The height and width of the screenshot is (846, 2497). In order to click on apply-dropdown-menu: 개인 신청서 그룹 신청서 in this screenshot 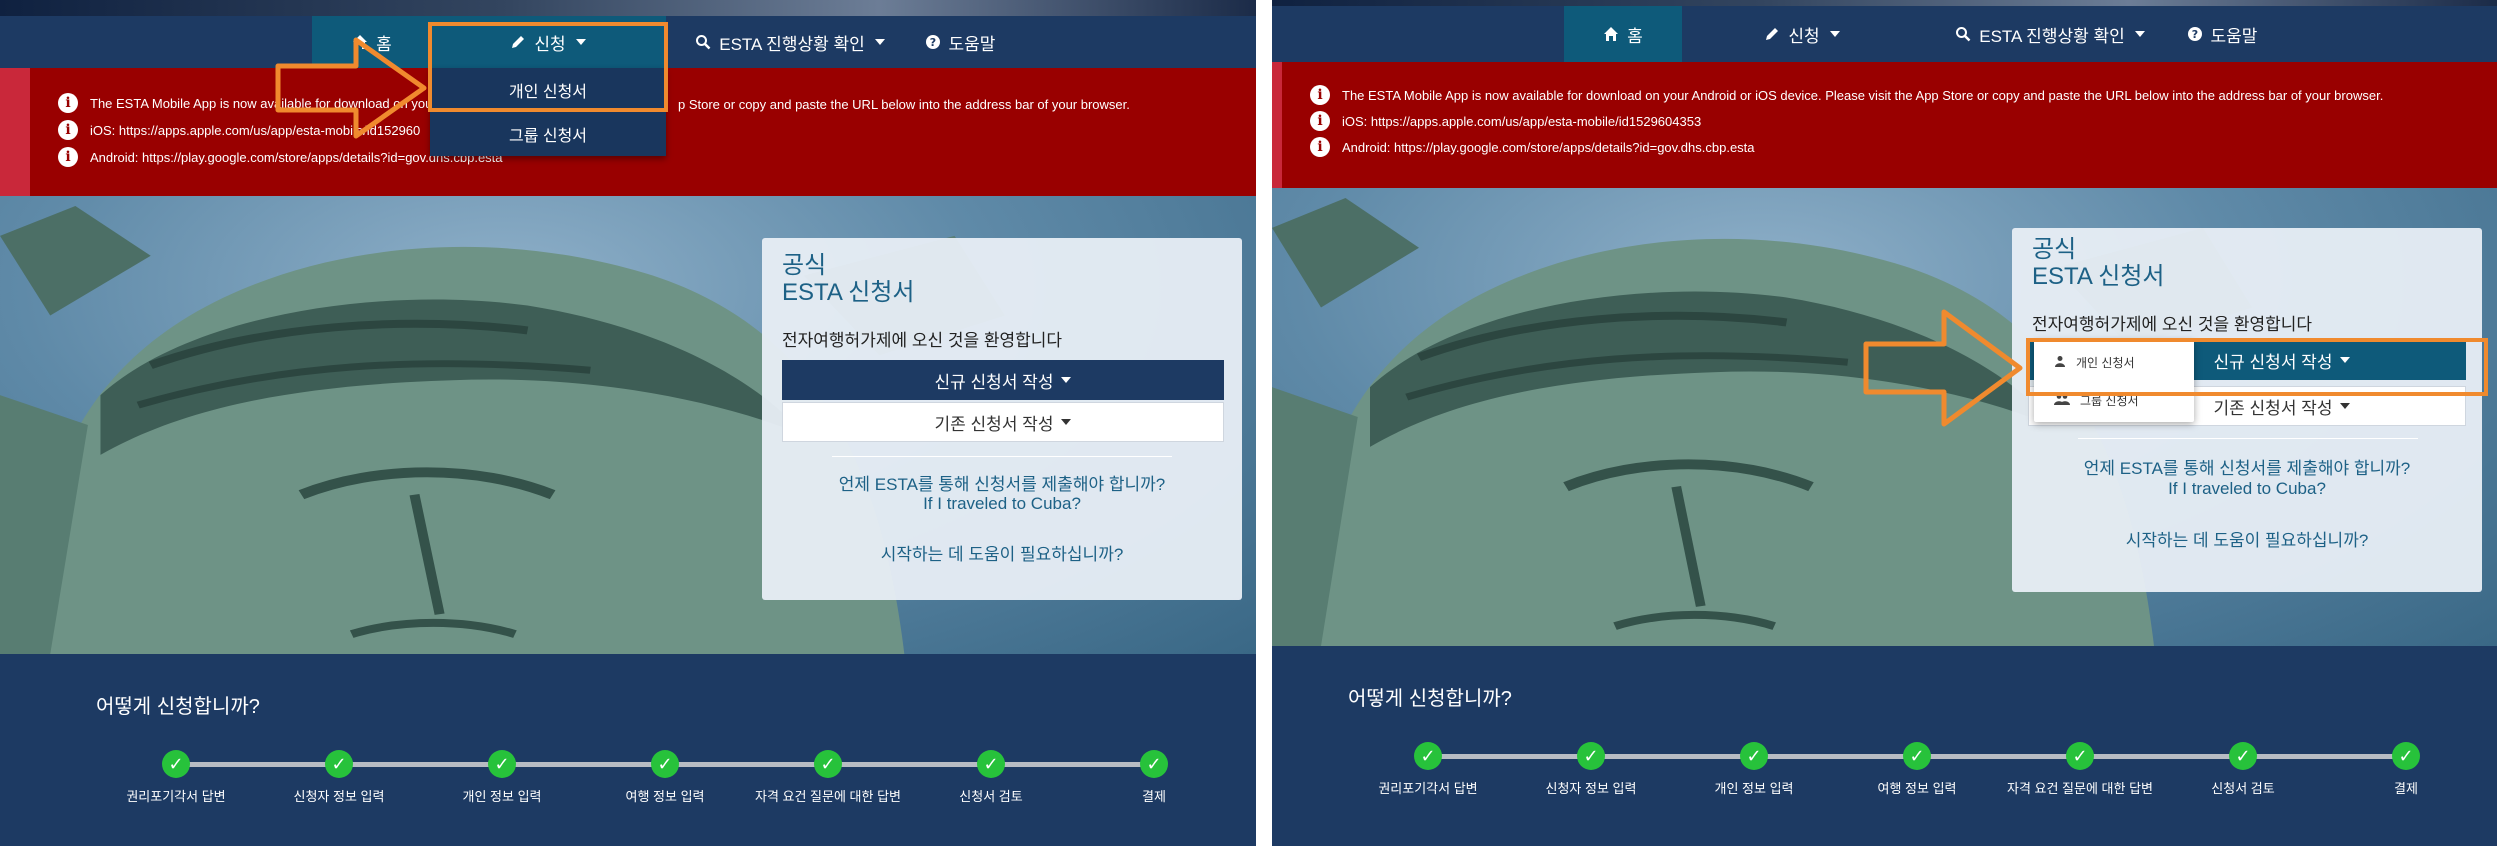, I will do `click(548, 112)`.